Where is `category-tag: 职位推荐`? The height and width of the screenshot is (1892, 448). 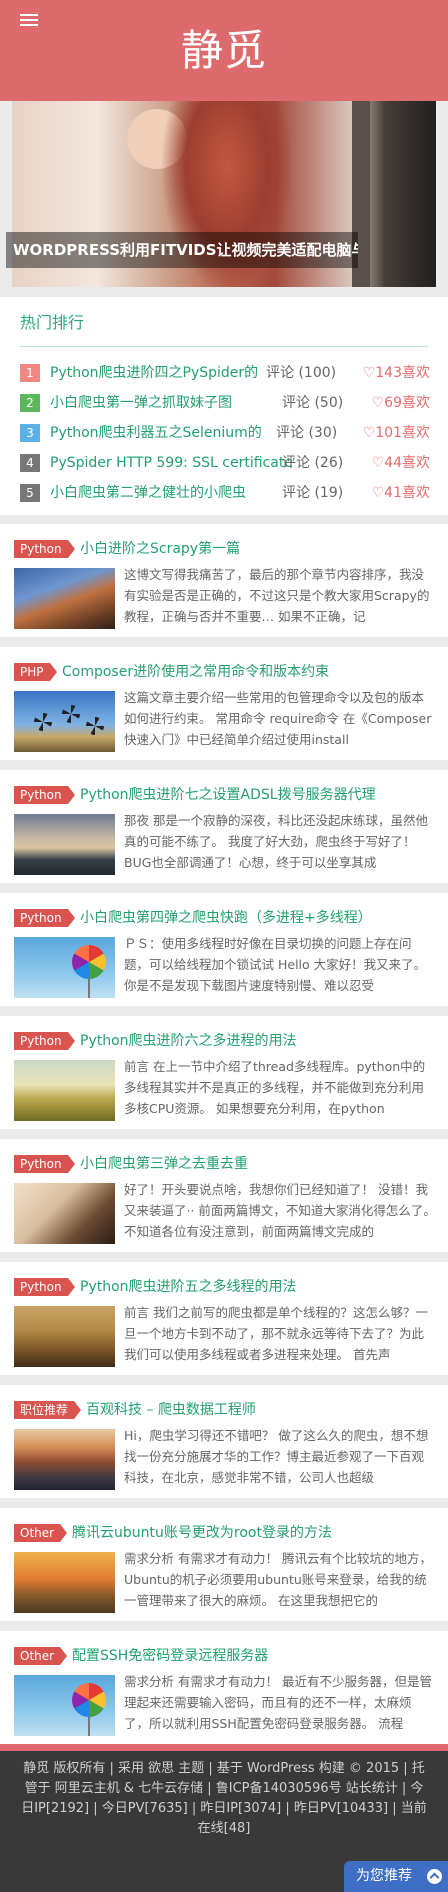 category-tag: 职位推荐 is located at coordinates (44, 1410).